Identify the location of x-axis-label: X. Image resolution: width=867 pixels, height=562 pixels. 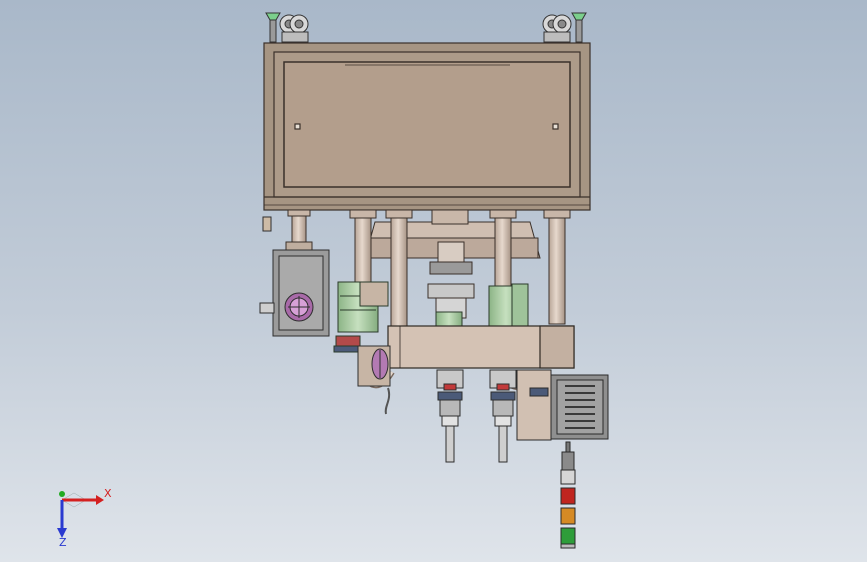
(108, 493).